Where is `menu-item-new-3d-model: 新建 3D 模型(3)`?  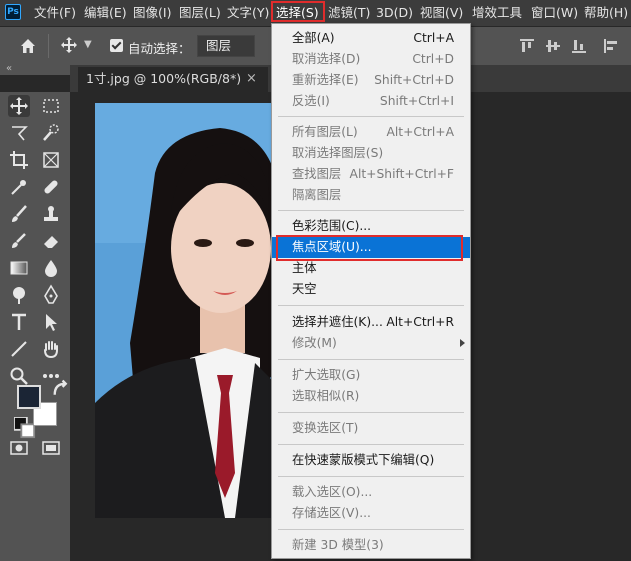
menu-item-new-3d-model: 新建 3D 模型(3) is located at coordinates (371, 545).